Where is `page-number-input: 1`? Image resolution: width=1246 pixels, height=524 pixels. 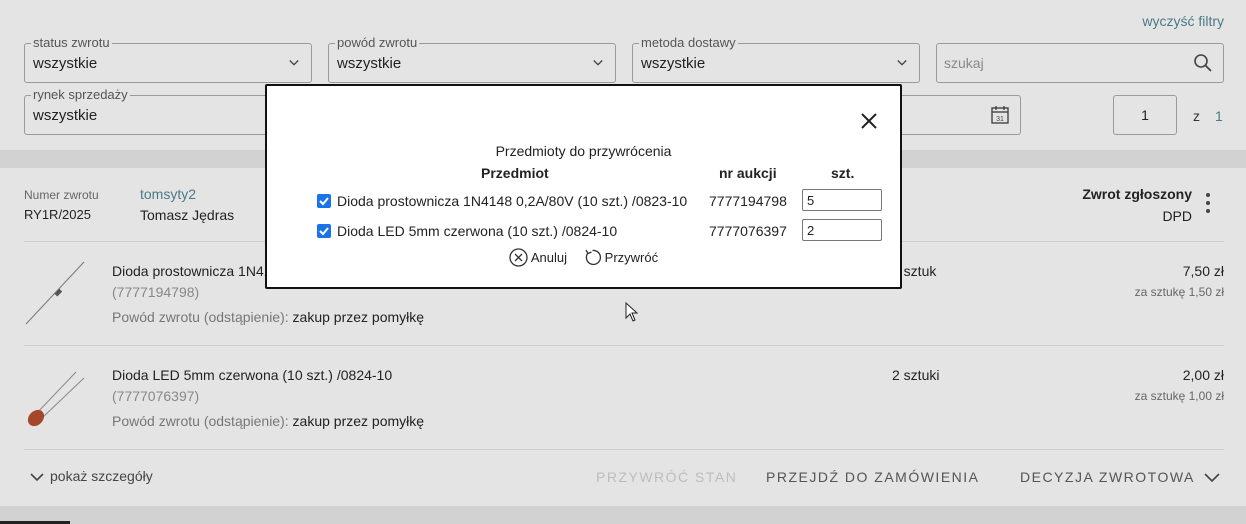
page-number-input: 1 is located at coordinates (1145, 115).